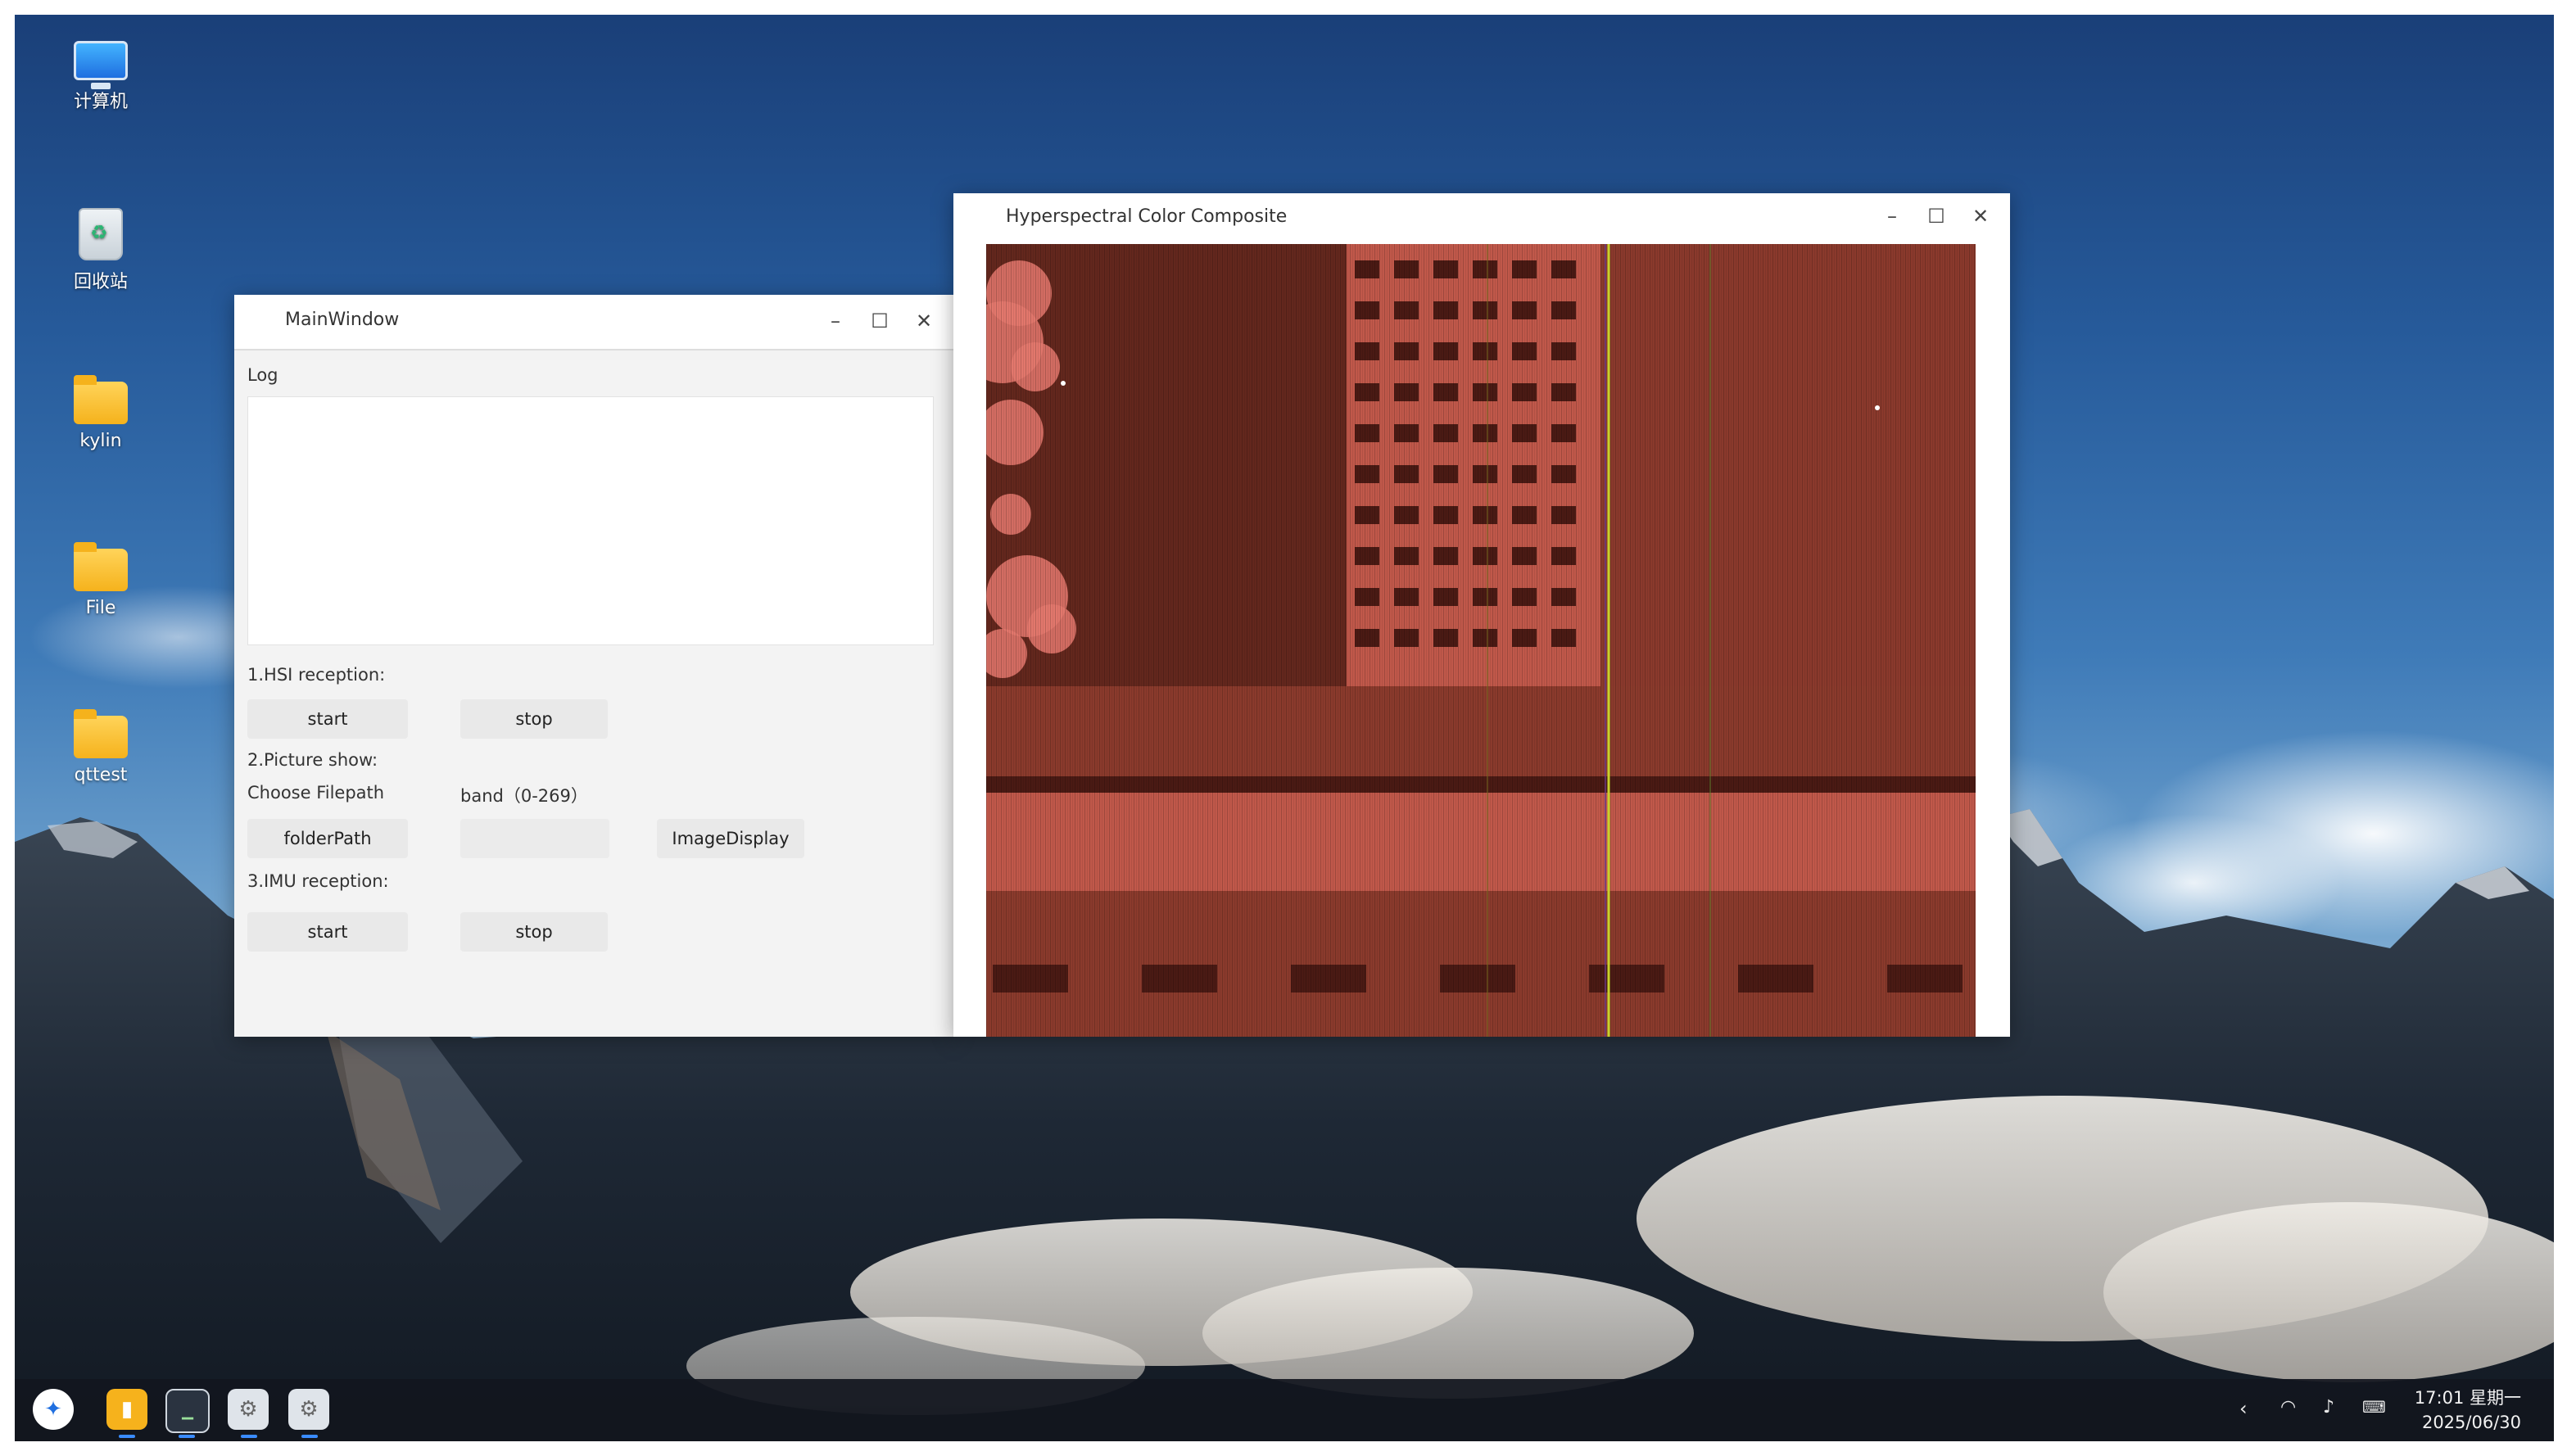 The image size is (2567, 1456). What do you see at coordinates (101, 234) in the screenshot?
I see `trash-icon` at bounding box center [101, 234].